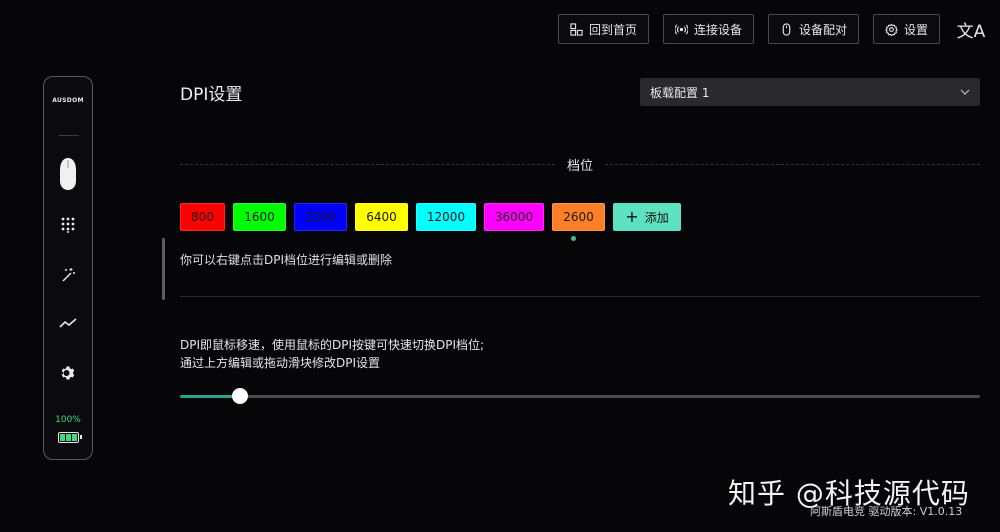  I want to click on sidebar-item-lighting, so click(68, 275).